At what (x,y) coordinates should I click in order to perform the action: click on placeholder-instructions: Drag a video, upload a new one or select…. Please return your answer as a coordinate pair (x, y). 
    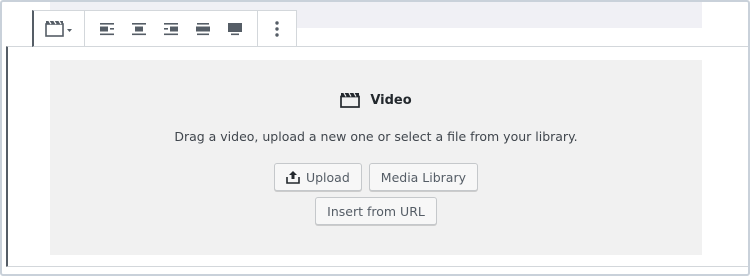
    Looking at the image, I should click on (376, 136).